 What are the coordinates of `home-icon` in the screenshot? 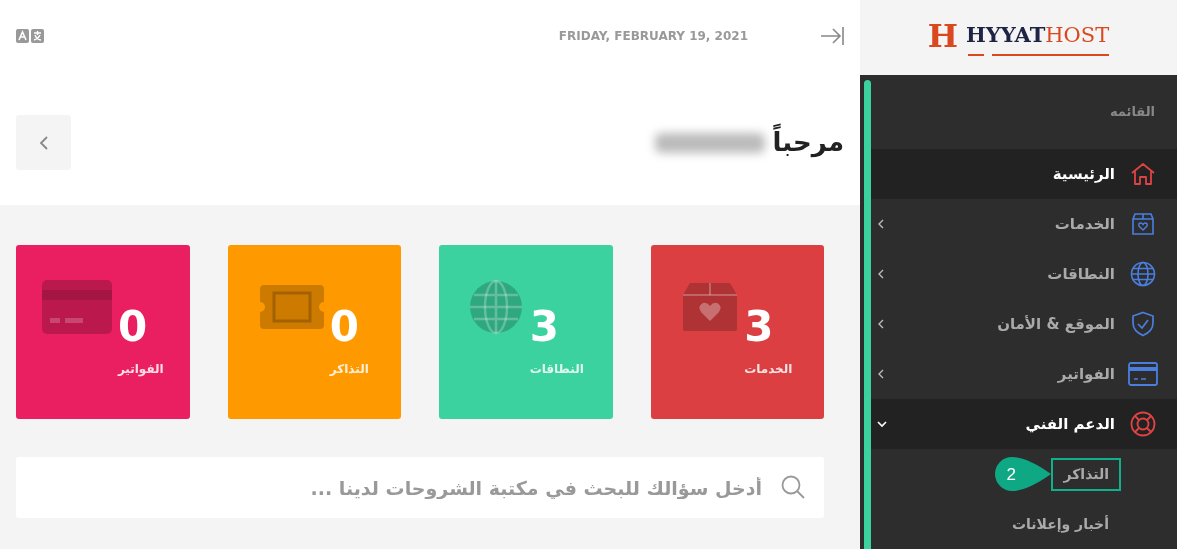 It's located at (1143, 174).